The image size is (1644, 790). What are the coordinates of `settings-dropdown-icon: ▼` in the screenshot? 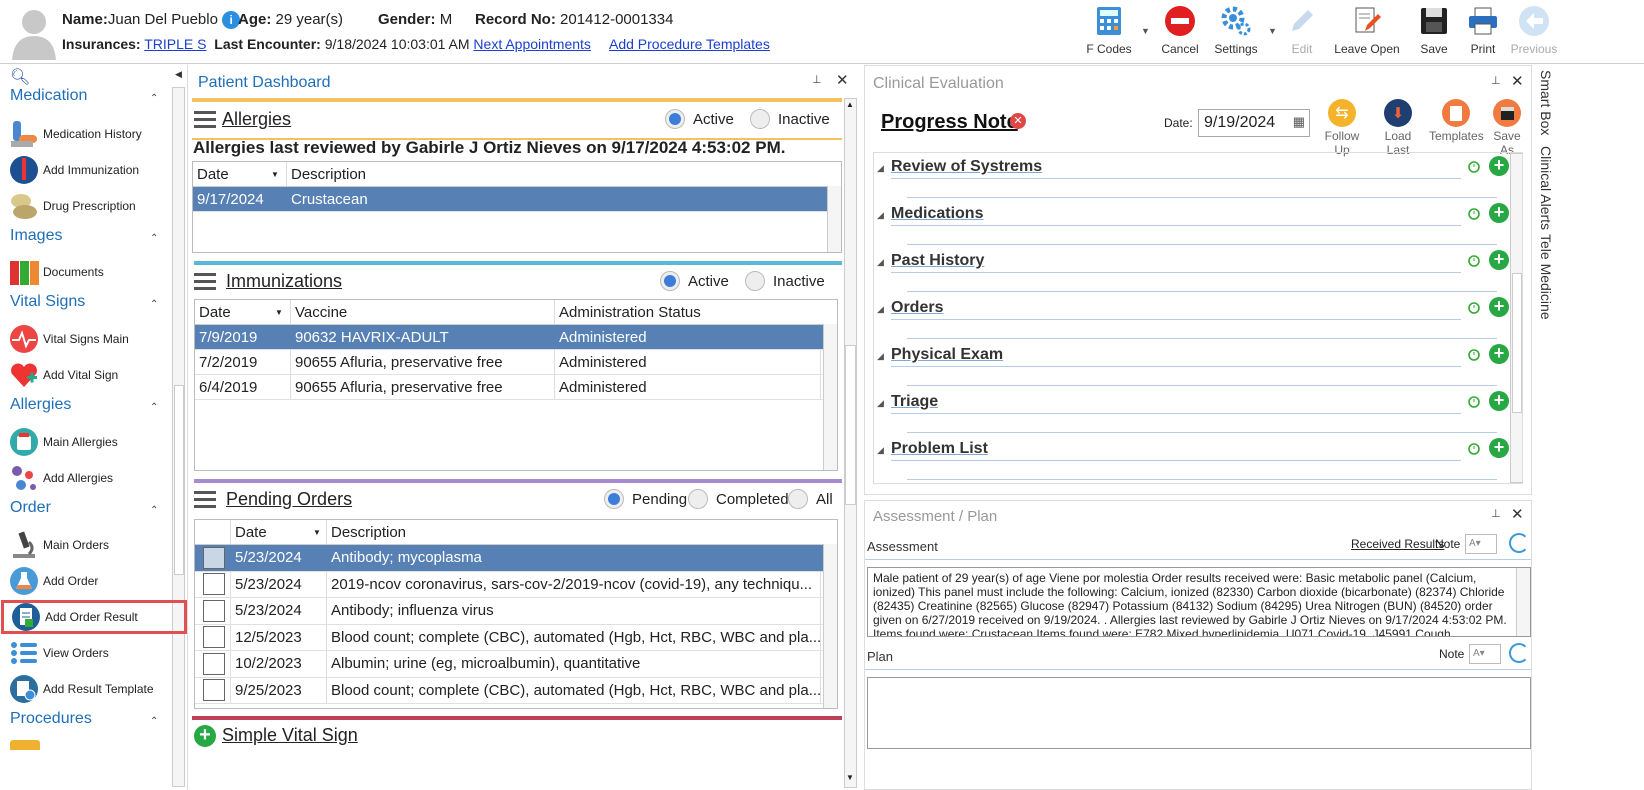 It's located at (1272, 31).